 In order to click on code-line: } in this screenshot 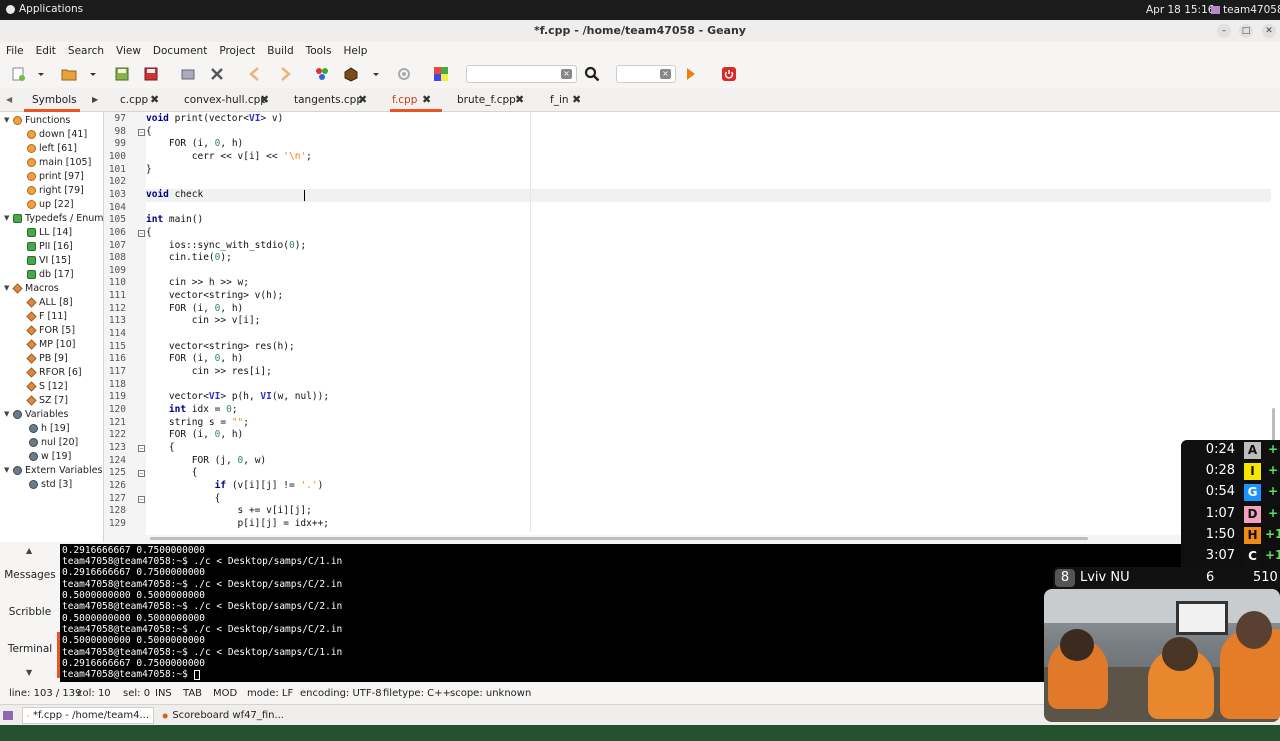, I will do `click(149, 169)`.